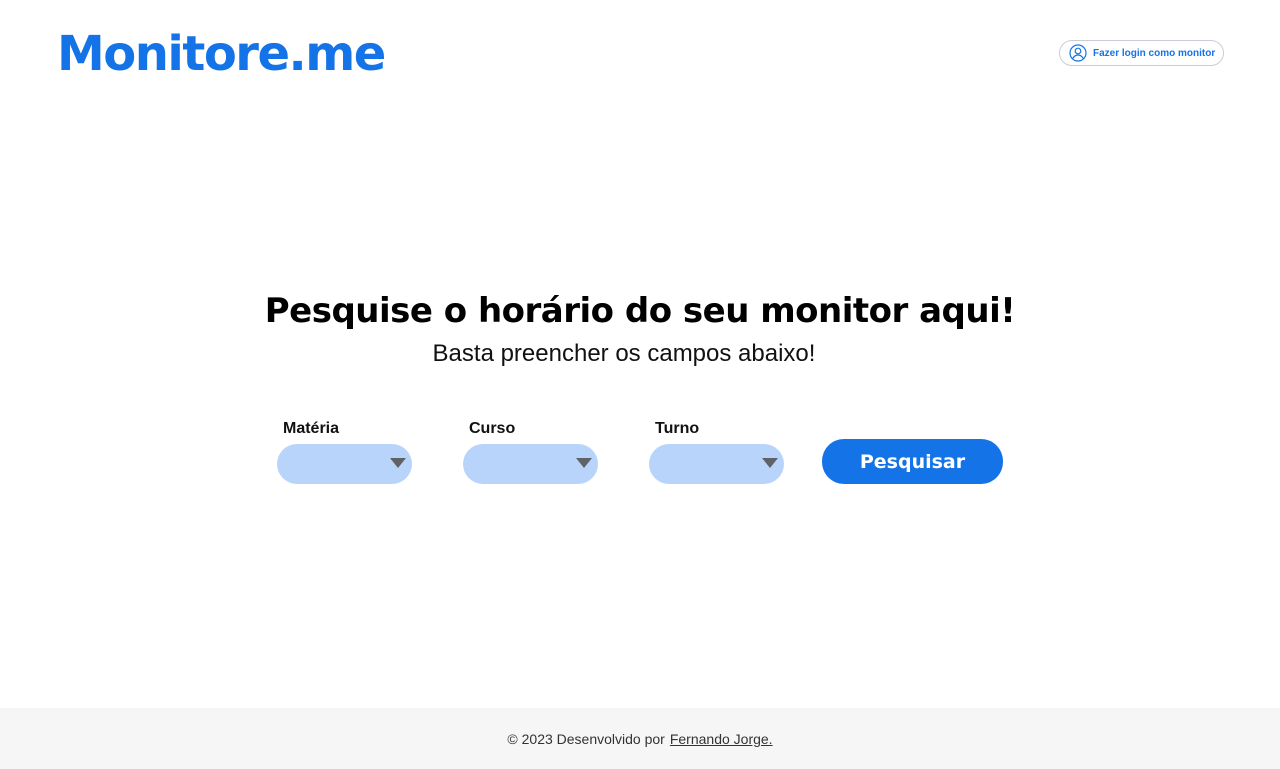 The height and width of the screenshot is (769, 1280). I want to click on materia-label: Matéria, so click(311, 428).